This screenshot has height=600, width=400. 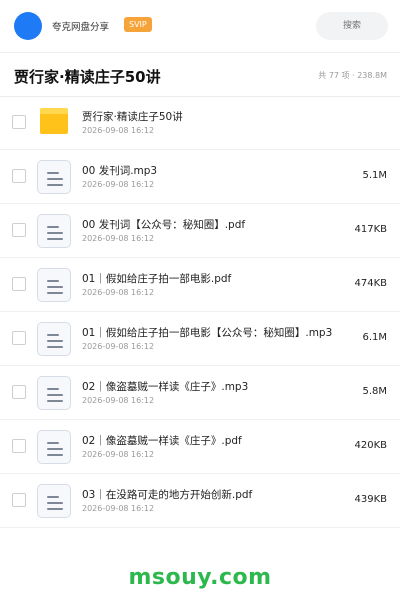 I want to click on file-name: 01｜假如给庄子拍一部电影【公众号：秘知圈】.mp3, so click(x=207, y=332).